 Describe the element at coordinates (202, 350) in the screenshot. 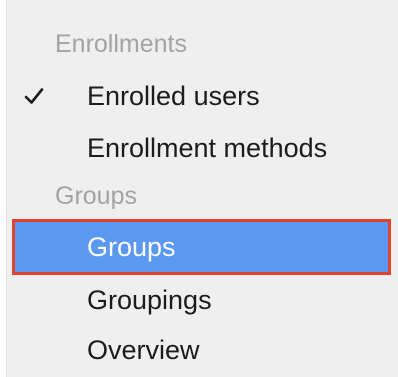

I see `menu-item-overview: Overview` at that location.